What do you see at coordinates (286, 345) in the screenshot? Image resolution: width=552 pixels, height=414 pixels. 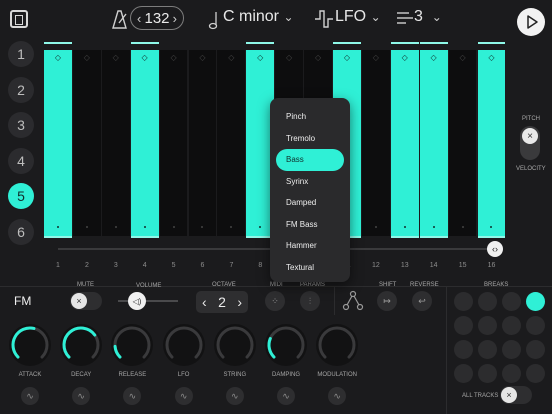 I see `knob-damping` at bounding box center [286, 345].